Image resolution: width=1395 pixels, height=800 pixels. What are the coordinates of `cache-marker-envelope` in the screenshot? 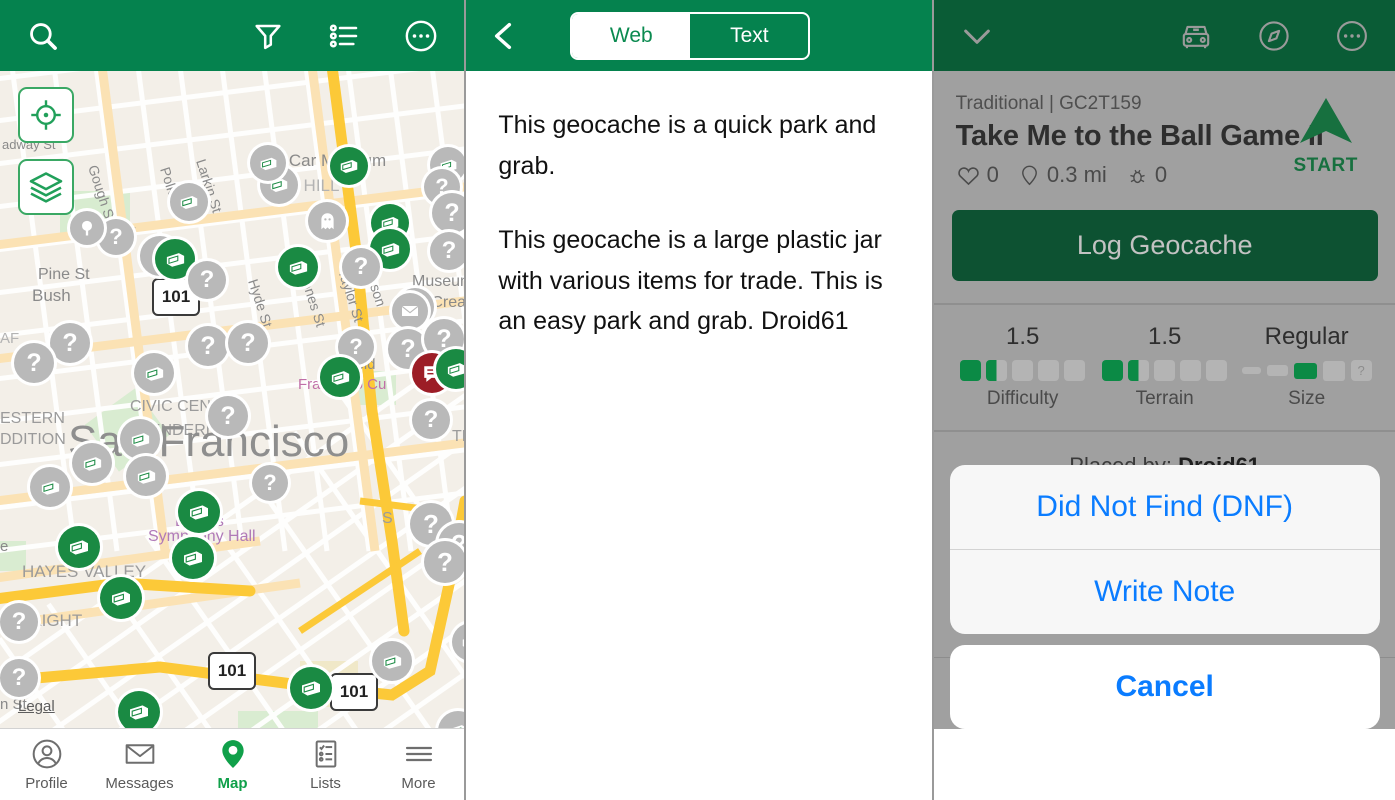 It's located at (410, 311).